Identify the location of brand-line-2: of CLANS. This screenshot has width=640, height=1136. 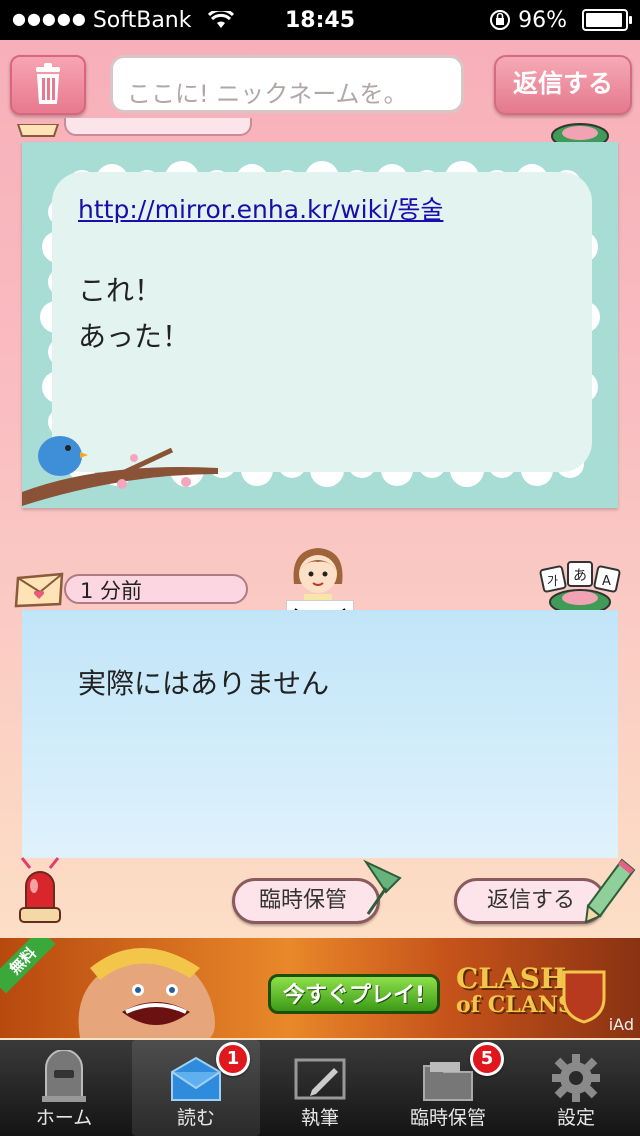
(515, 1005).